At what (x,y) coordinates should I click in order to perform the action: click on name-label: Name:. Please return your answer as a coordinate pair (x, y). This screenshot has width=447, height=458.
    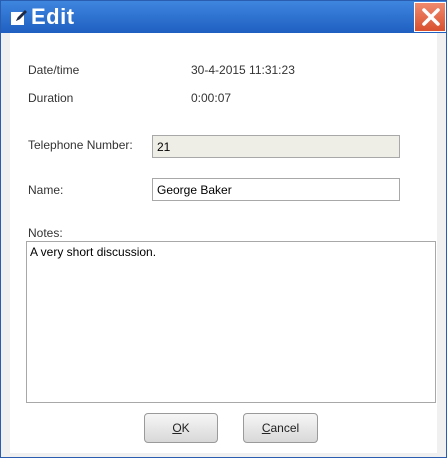
    Looking at the image, I should click on (46, 190).